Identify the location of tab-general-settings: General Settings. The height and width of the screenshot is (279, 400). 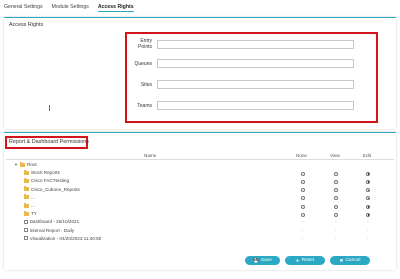
(23, 7).